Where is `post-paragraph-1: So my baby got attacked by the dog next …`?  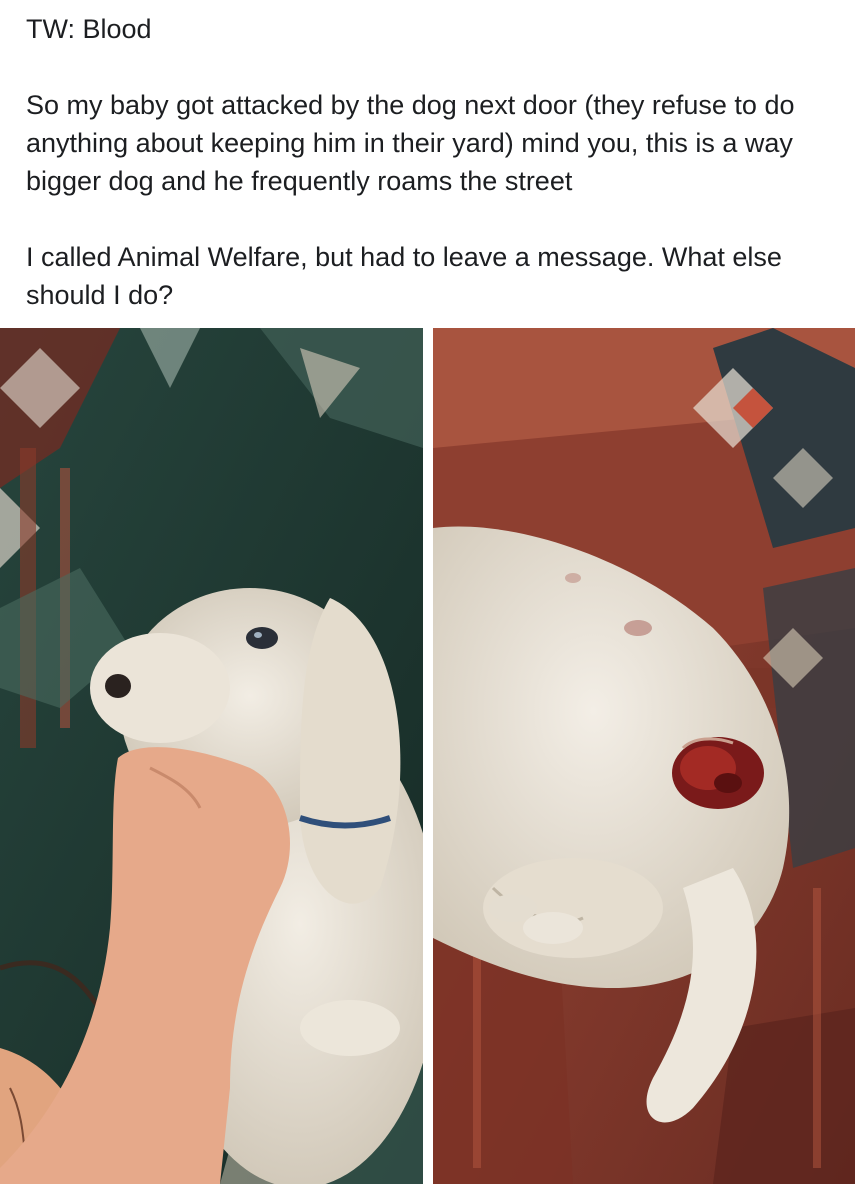 post-paragraph-1: So my baby got attacked by the dog next … is located at coordinates (410, 143).